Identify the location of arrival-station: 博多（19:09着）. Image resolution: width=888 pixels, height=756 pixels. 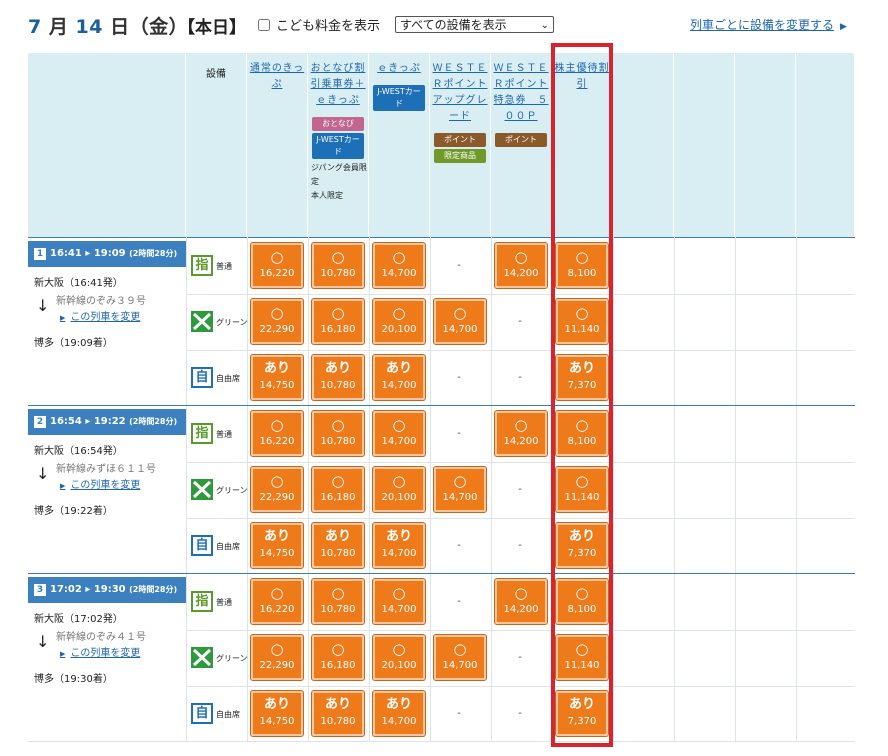
(73, 343).